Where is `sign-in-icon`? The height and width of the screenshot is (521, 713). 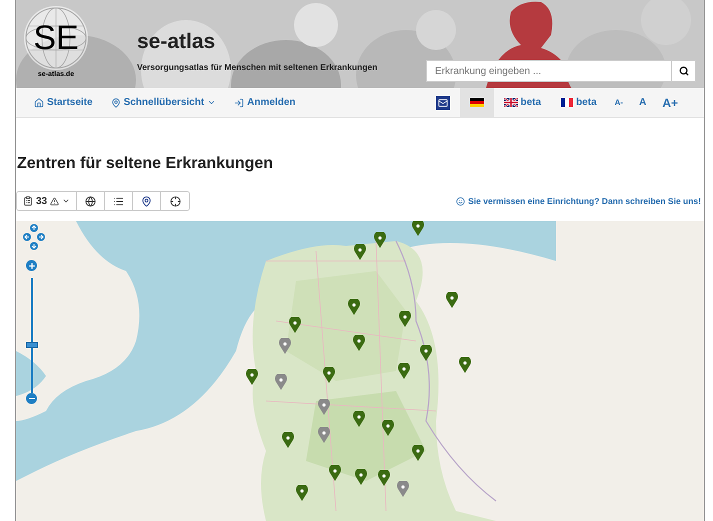 sign-in-icon is located at coordinates (239, 103).